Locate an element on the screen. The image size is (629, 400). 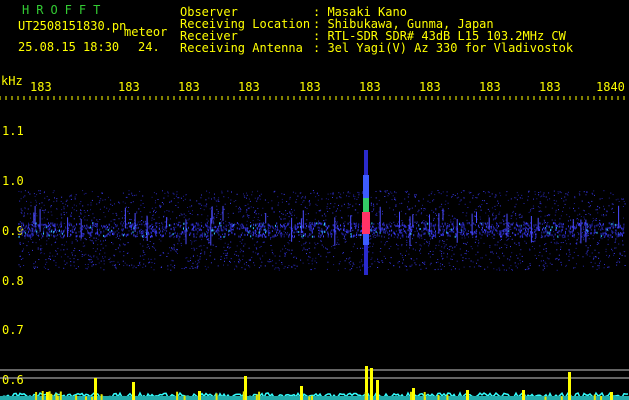
level-spike is located at coordinates (467, 395).